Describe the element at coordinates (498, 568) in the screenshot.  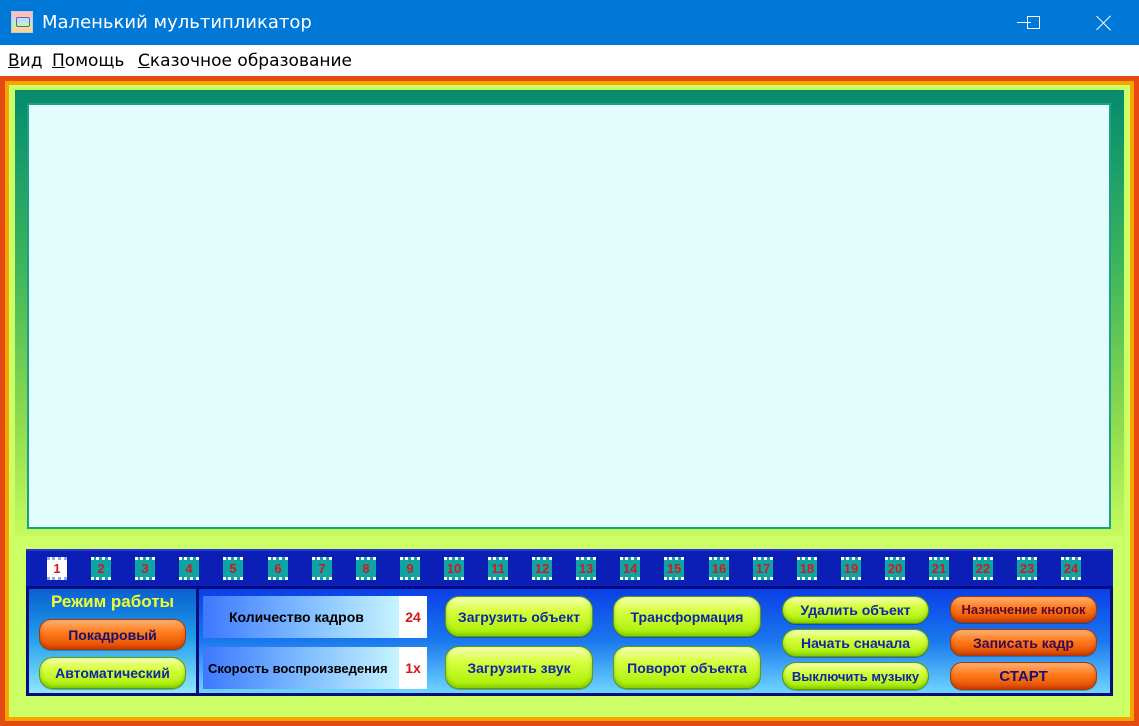
I see `frame-cell-11: 11` at that location.